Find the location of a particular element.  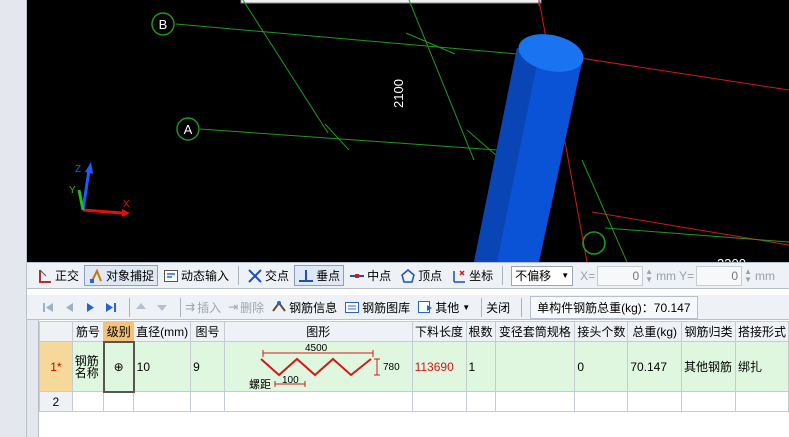

offset-select: 不偏移 ▼ is located at coordinates (542, 275).